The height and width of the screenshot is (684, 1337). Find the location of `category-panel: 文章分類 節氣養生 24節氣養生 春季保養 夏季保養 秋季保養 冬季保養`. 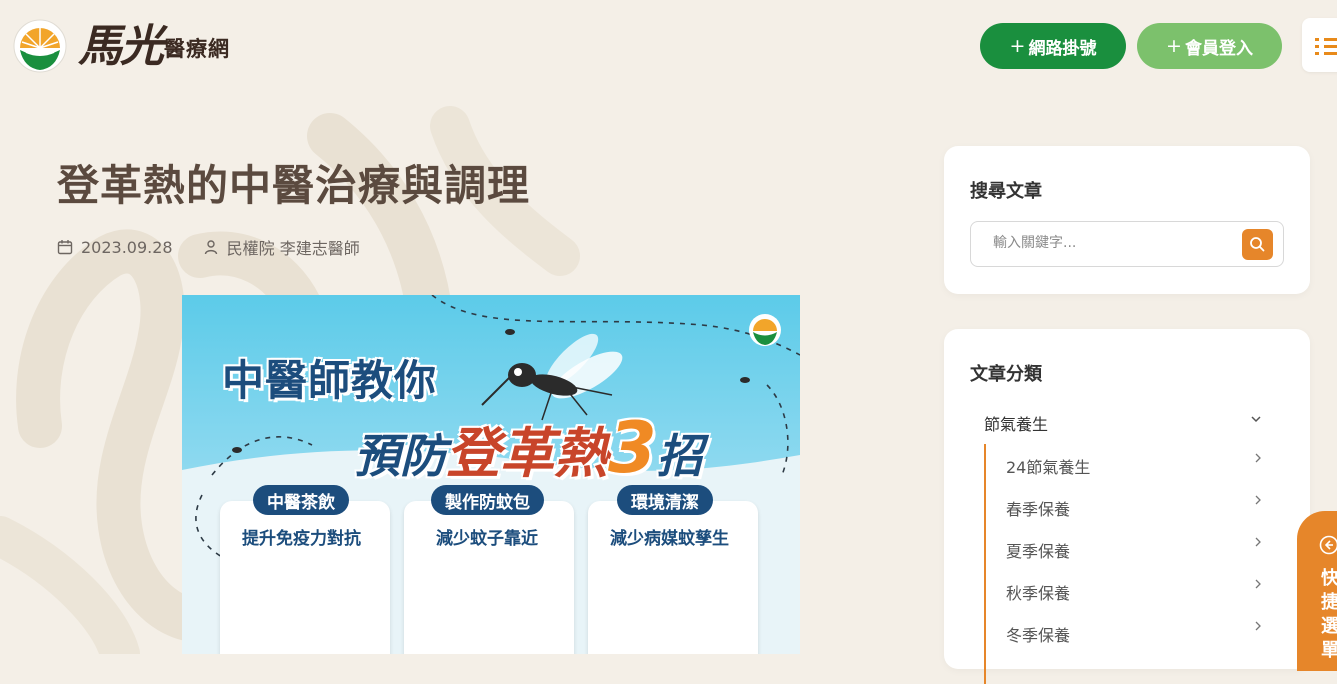

category-panel: 文章分類 節氣養生 24節氣養生 春季保養 夏季保養 秋季保養 冬季保養 is located at coordinates (1127, 499).